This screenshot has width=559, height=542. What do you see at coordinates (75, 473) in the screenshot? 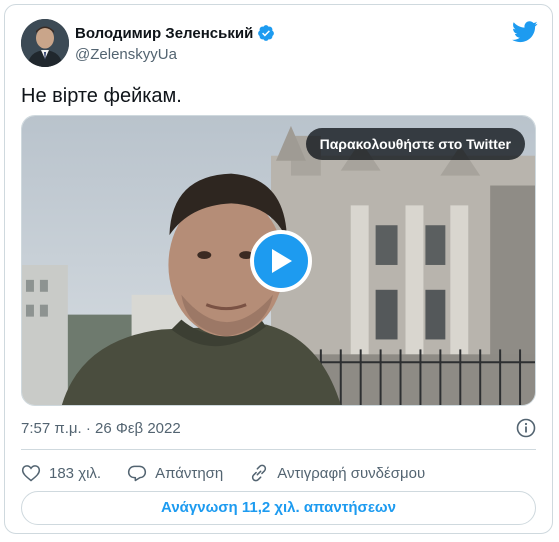
I see `like-count: 183 χιλ.` at bounding box center [75, 473].